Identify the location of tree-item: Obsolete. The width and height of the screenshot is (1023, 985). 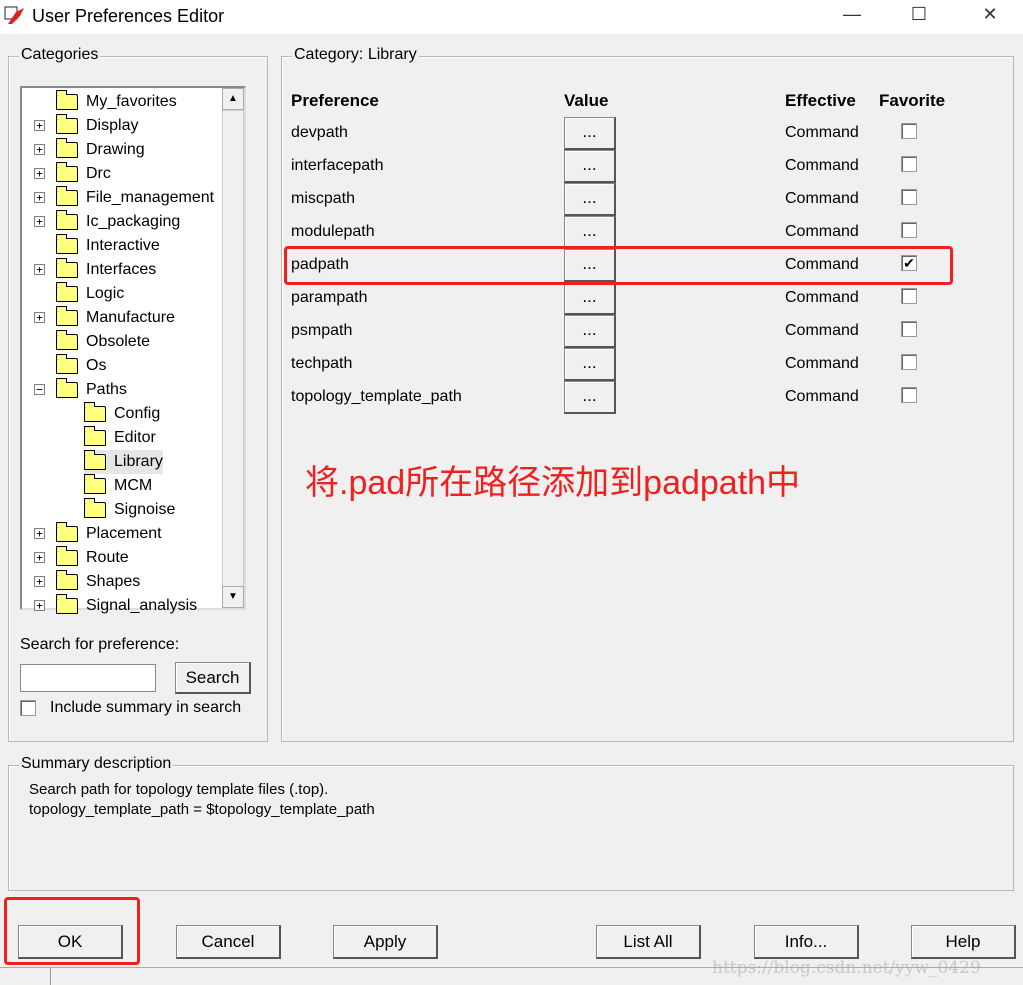
(103, 342).